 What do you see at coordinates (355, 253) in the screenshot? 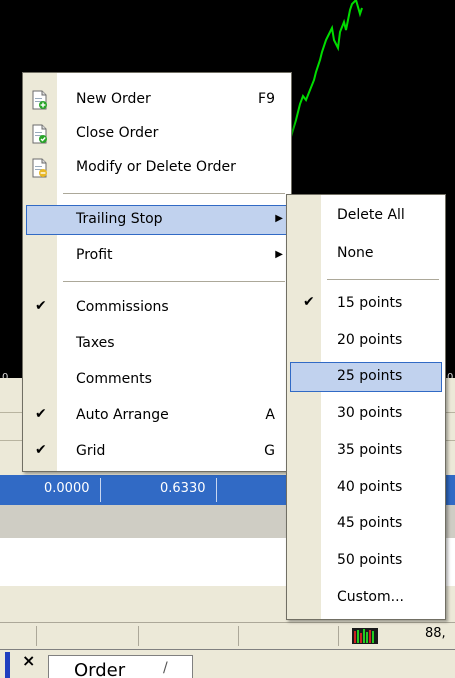
I see `menu-item-label: None` at bounding box center [355, 253].